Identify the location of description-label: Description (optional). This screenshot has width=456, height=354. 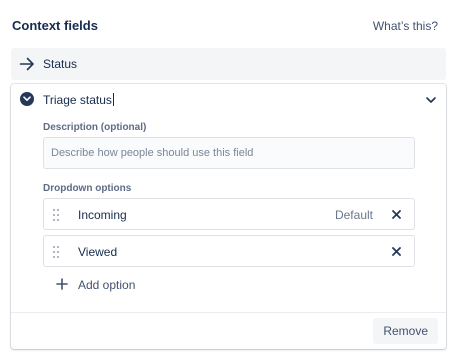
(95, 127).